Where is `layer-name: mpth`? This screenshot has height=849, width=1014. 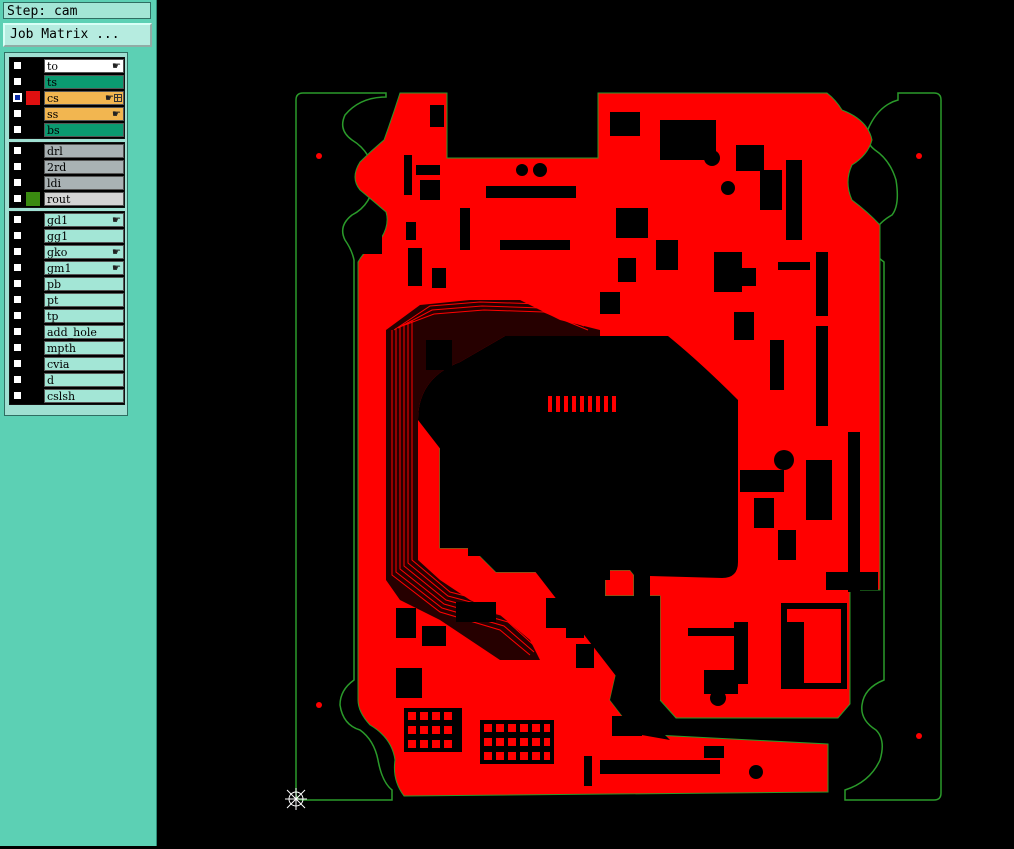
layer-name: mpth is located at coordinates (84, 348).